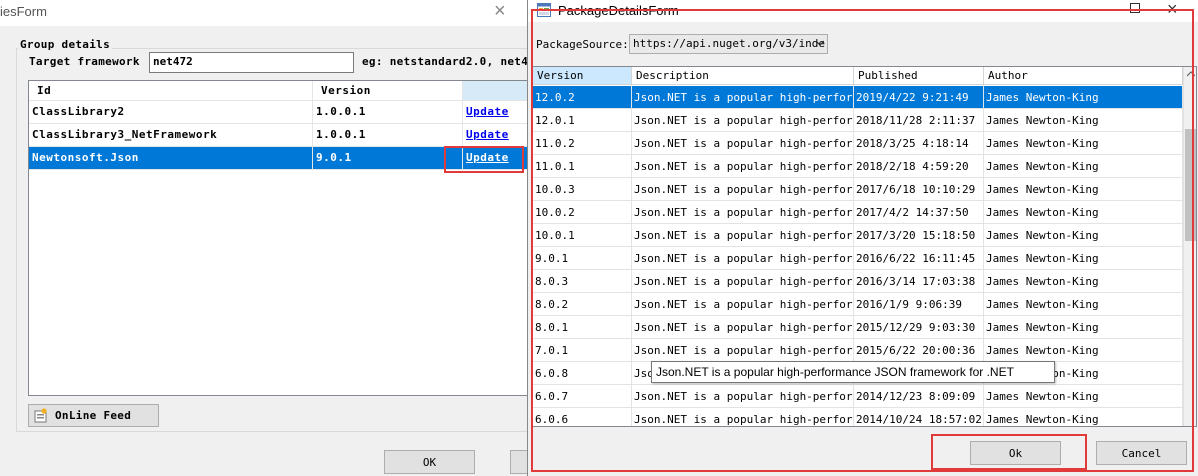  What do you see at coordinates (919, 235) in the screenshot?
I see `published-cell: 2017/3/20 15:18:50` at bounding box center [919, 235].